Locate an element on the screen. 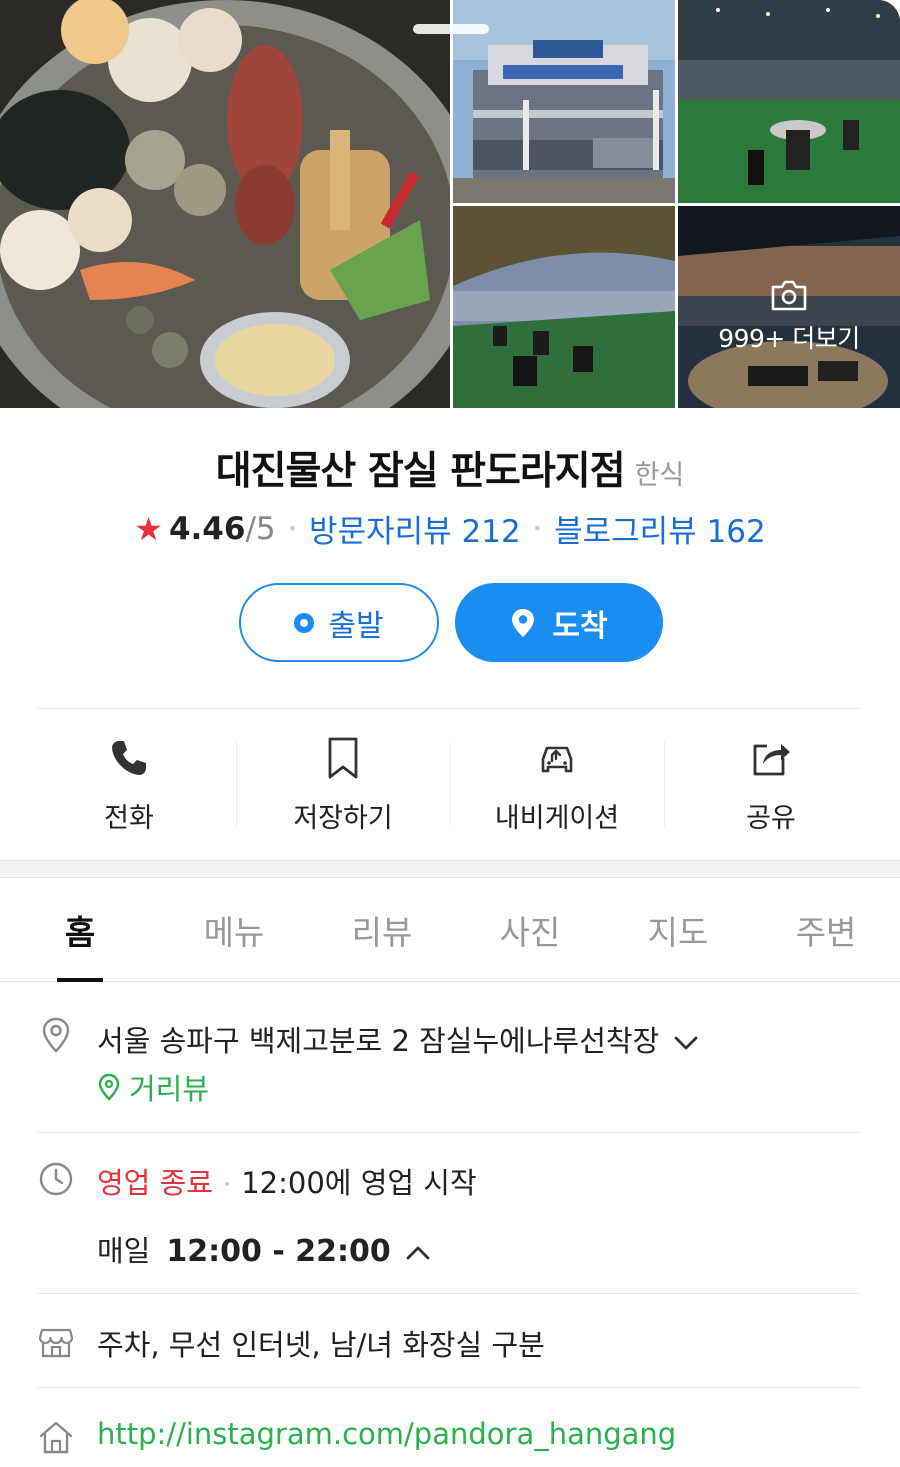  rating-value: 4.46 is located at coordinates (207, 528).